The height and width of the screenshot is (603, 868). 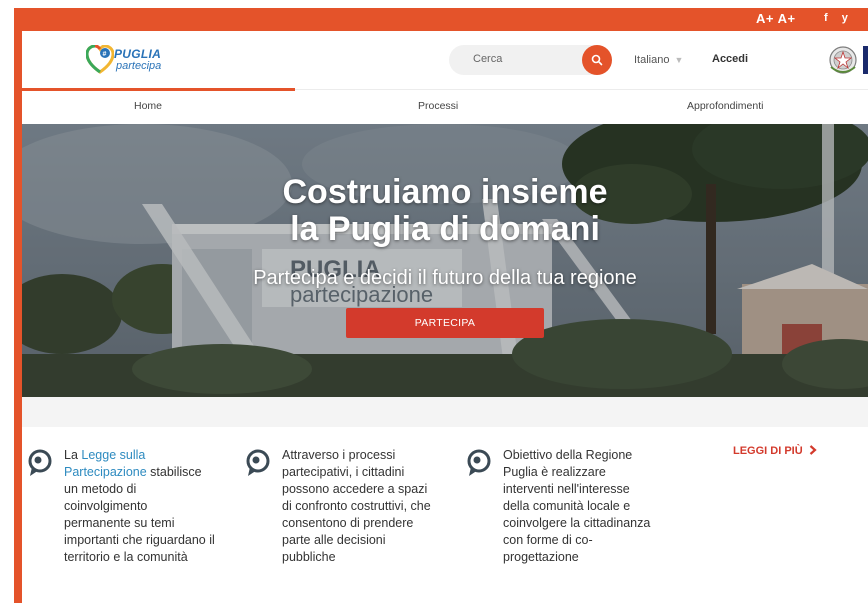 I want to click on main-nav: Home Processi Approfondimenti, so click(x=445, y=106).